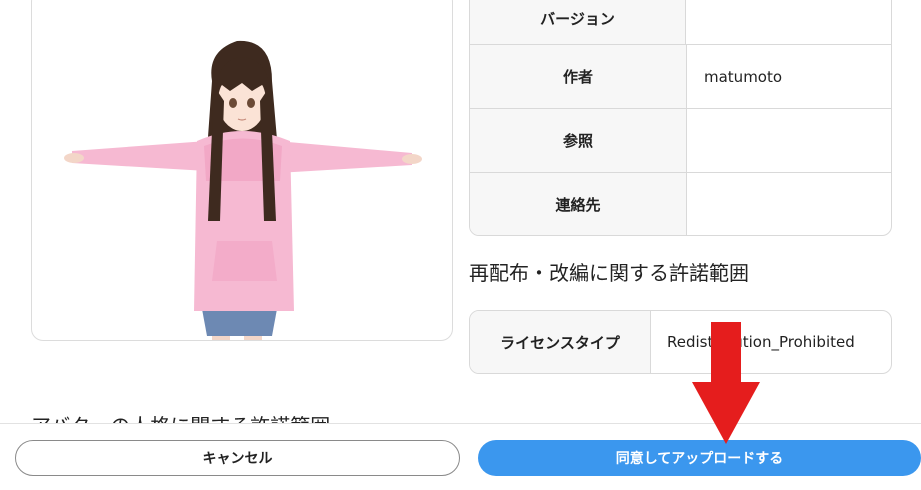  I want to click on table-row: バージョン, so click(680, 22).